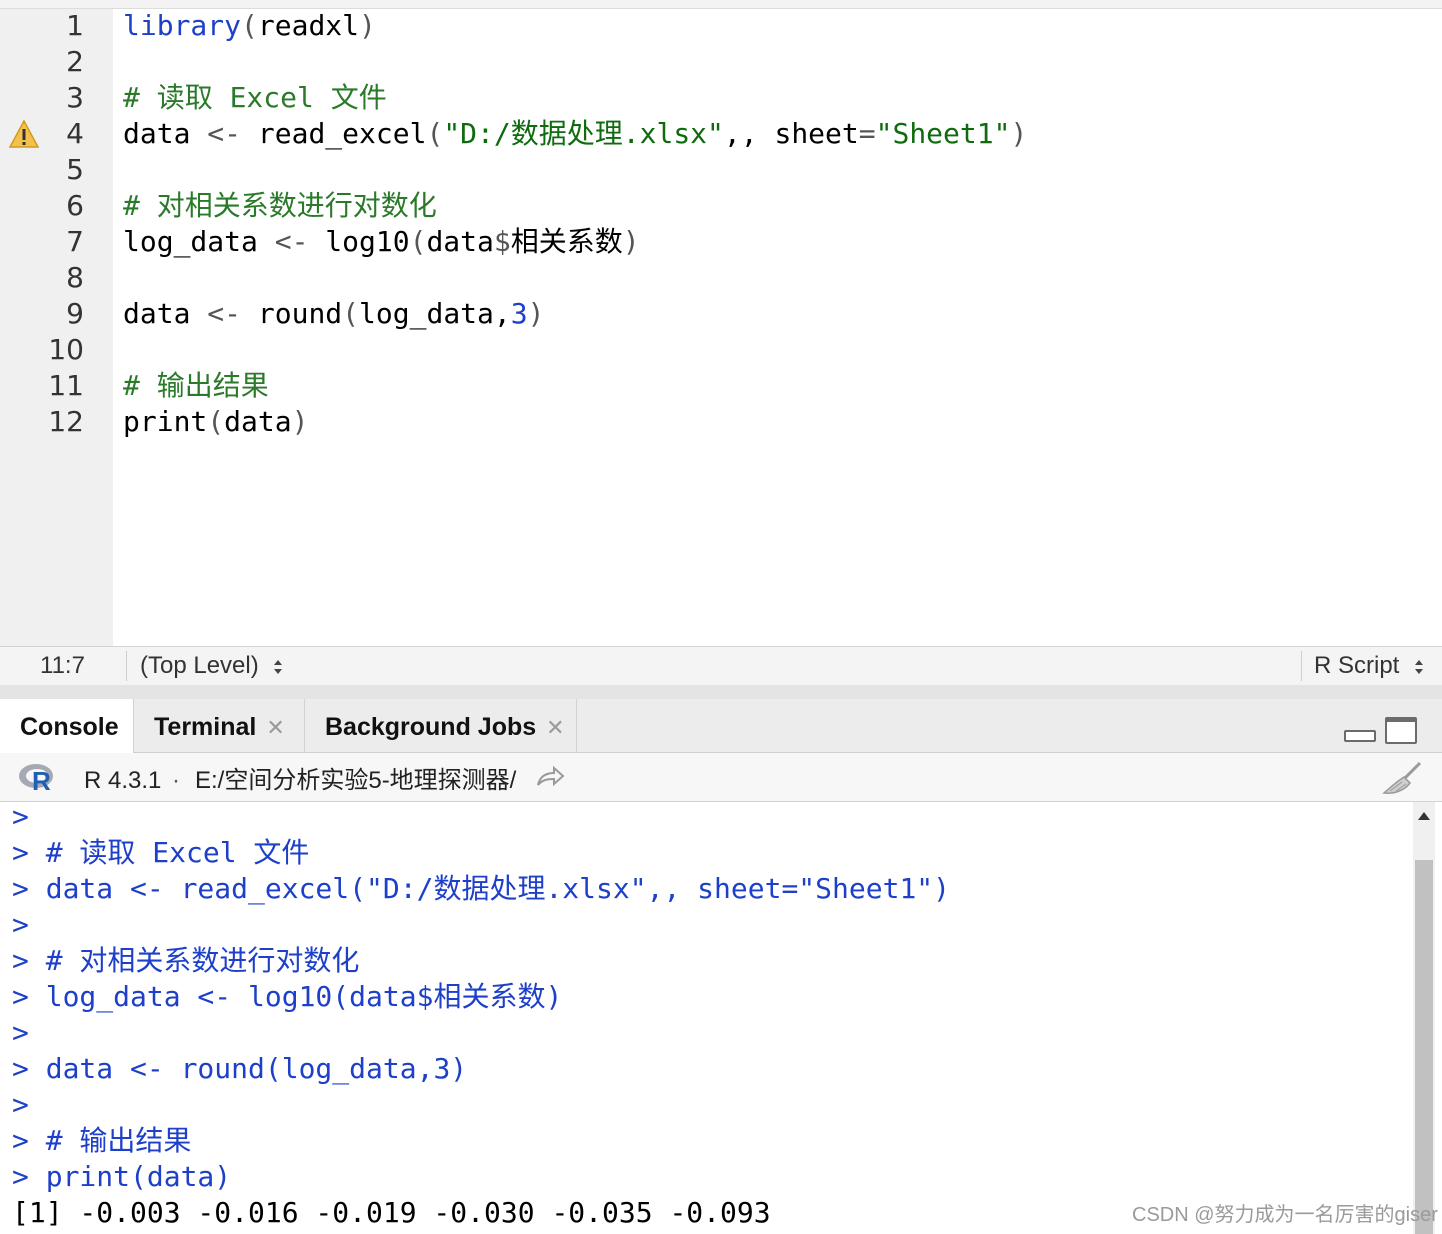  Describe the element at coordinates (69, 727) in the screenshot. I see `tab-label: Console` at that location.